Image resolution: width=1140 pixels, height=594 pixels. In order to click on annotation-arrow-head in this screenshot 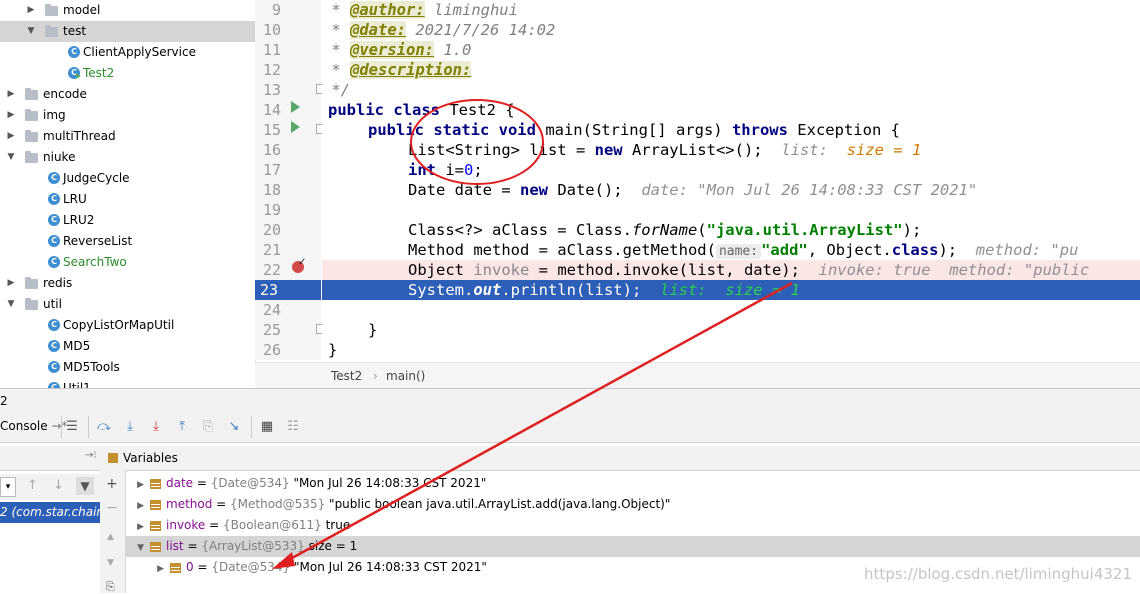, I will do `click(283, 560)`.